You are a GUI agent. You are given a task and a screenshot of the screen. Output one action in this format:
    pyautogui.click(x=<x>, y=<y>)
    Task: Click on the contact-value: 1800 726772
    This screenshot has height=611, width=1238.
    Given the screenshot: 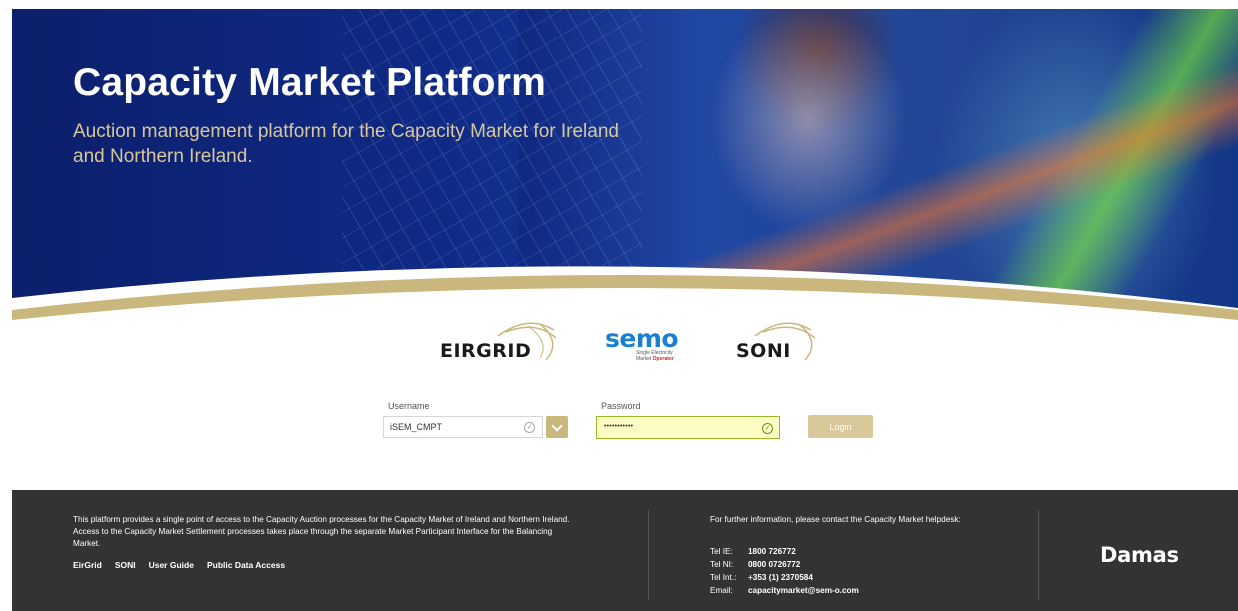 What is the action you would take?
    pyautogui.click(x=772, y=551)
    